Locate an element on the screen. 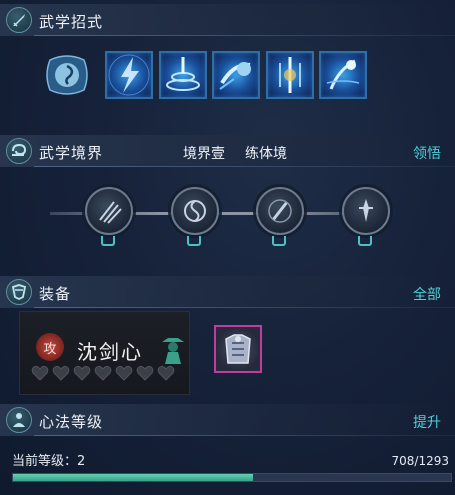  swirl-icon is located at coordinates (19, 151).